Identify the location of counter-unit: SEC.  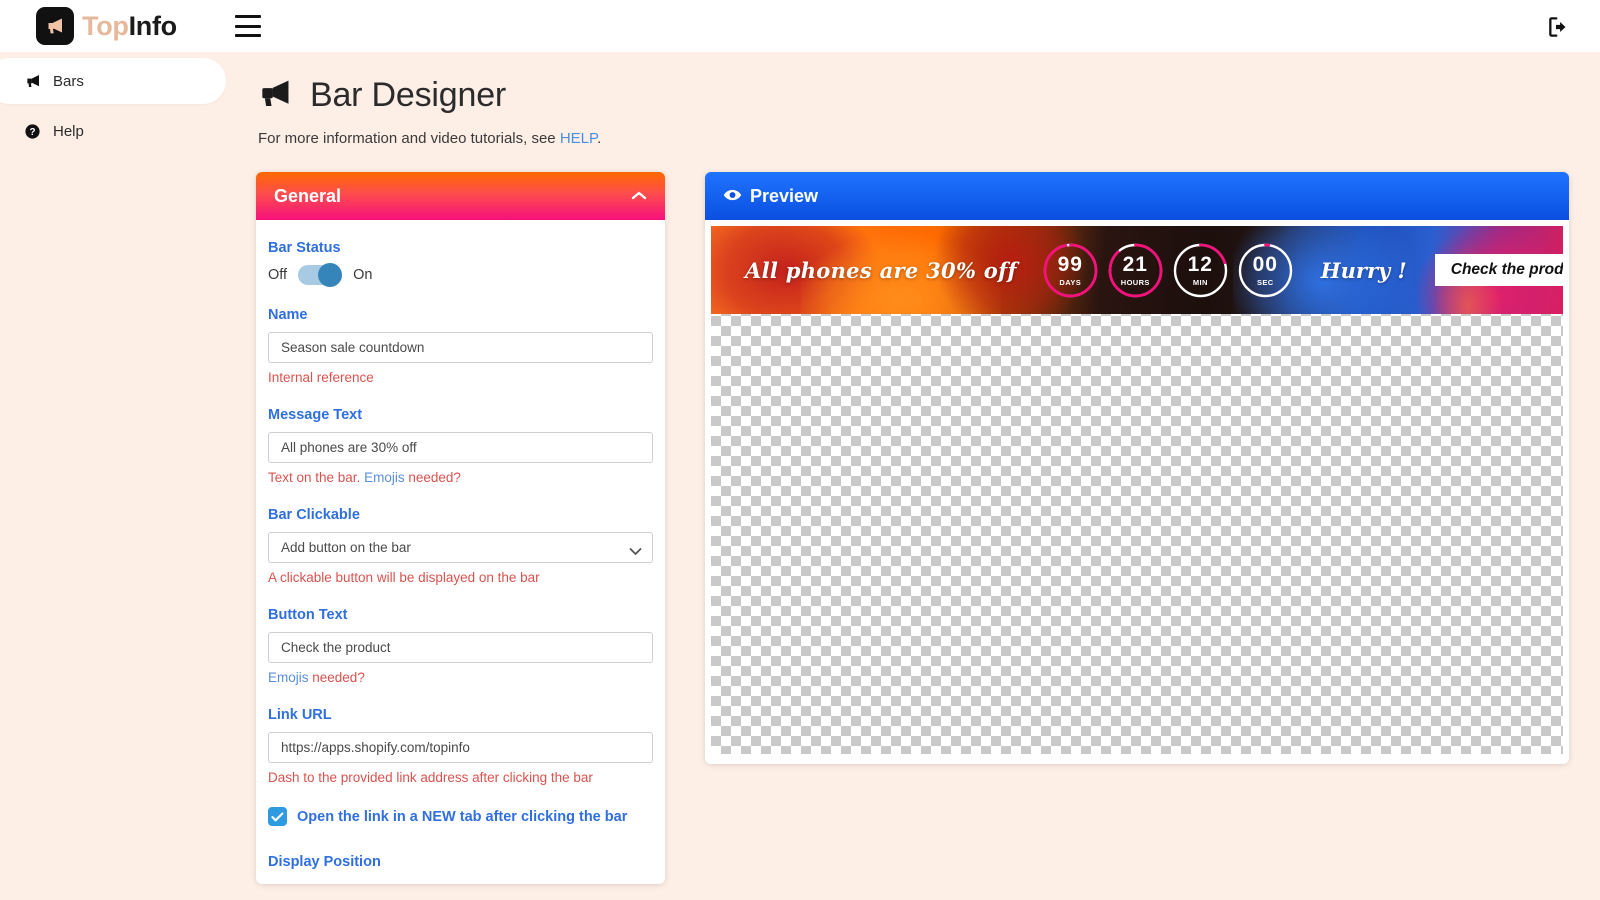
(1265, 282).